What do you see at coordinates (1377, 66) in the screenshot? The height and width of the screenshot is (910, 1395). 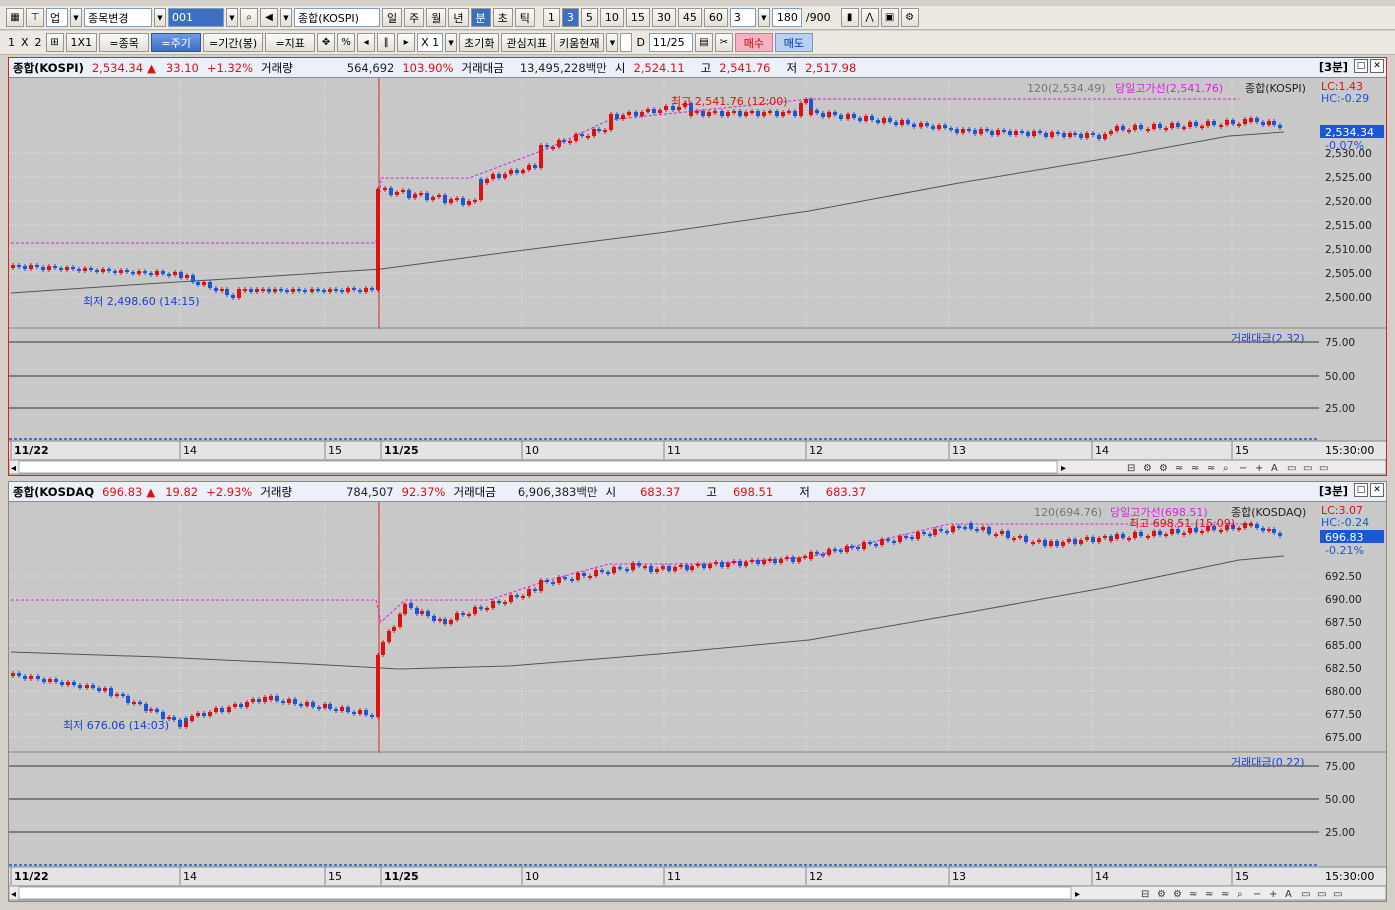 I see `kospi-close-icon: ✕` at bounding box center [1377, 66].